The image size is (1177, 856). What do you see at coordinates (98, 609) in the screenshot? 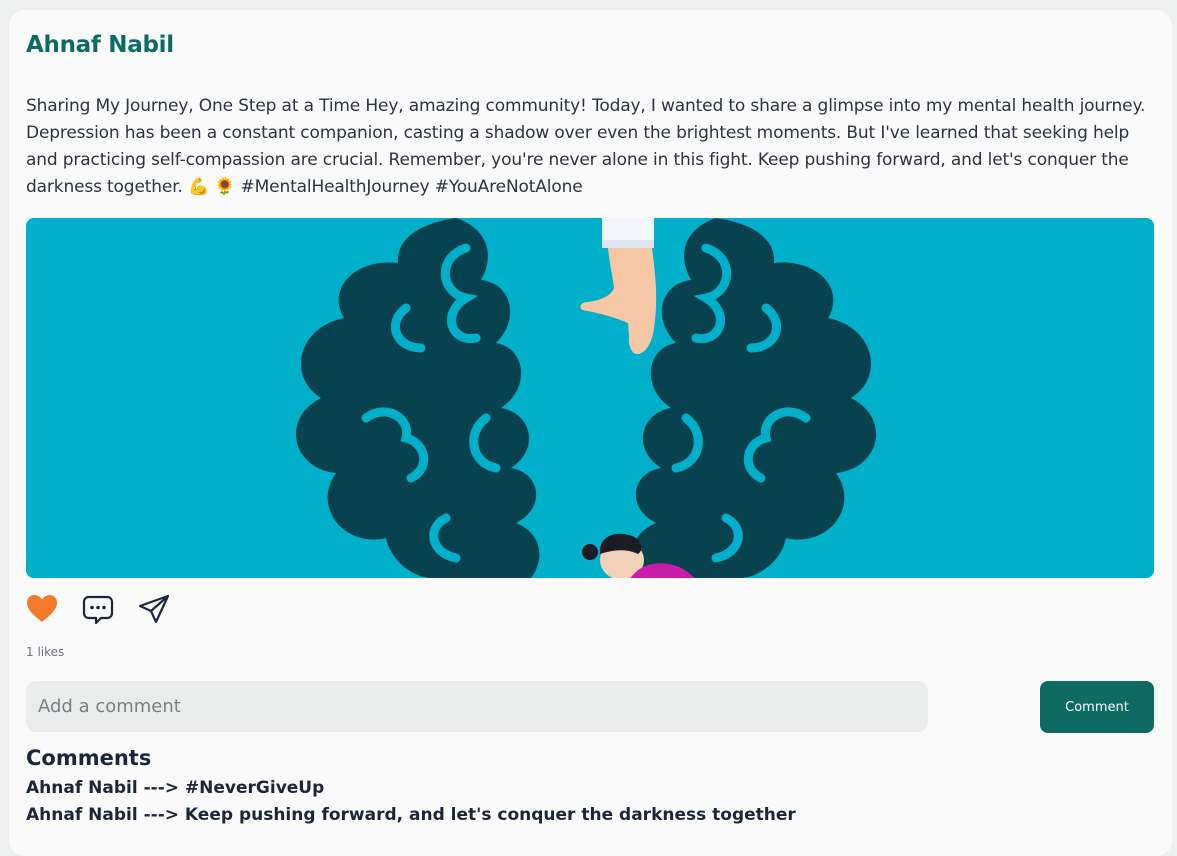
I see `chat-bubble-icon` at bounding box center [98, 609].